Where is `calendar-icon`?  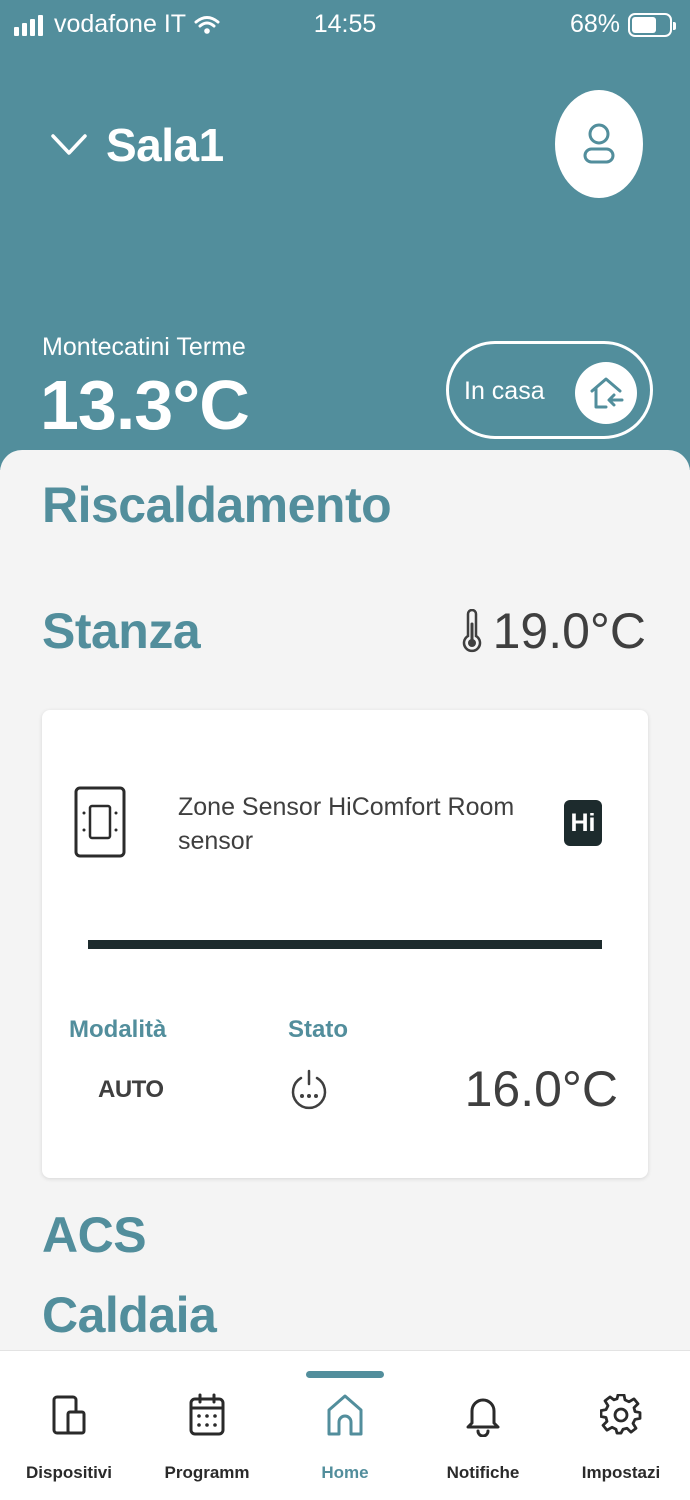 calendar-icon is located at coordinates (207, 1415).